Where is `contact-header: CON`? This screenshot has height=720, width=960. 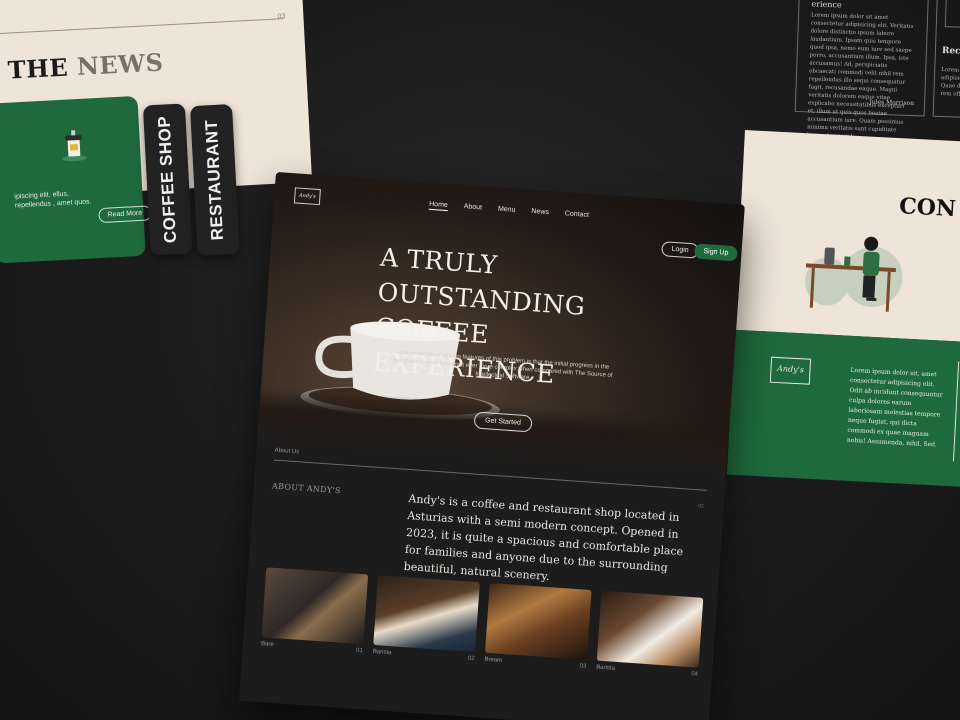
contact-header: CON is located at coordinates (847, 237).